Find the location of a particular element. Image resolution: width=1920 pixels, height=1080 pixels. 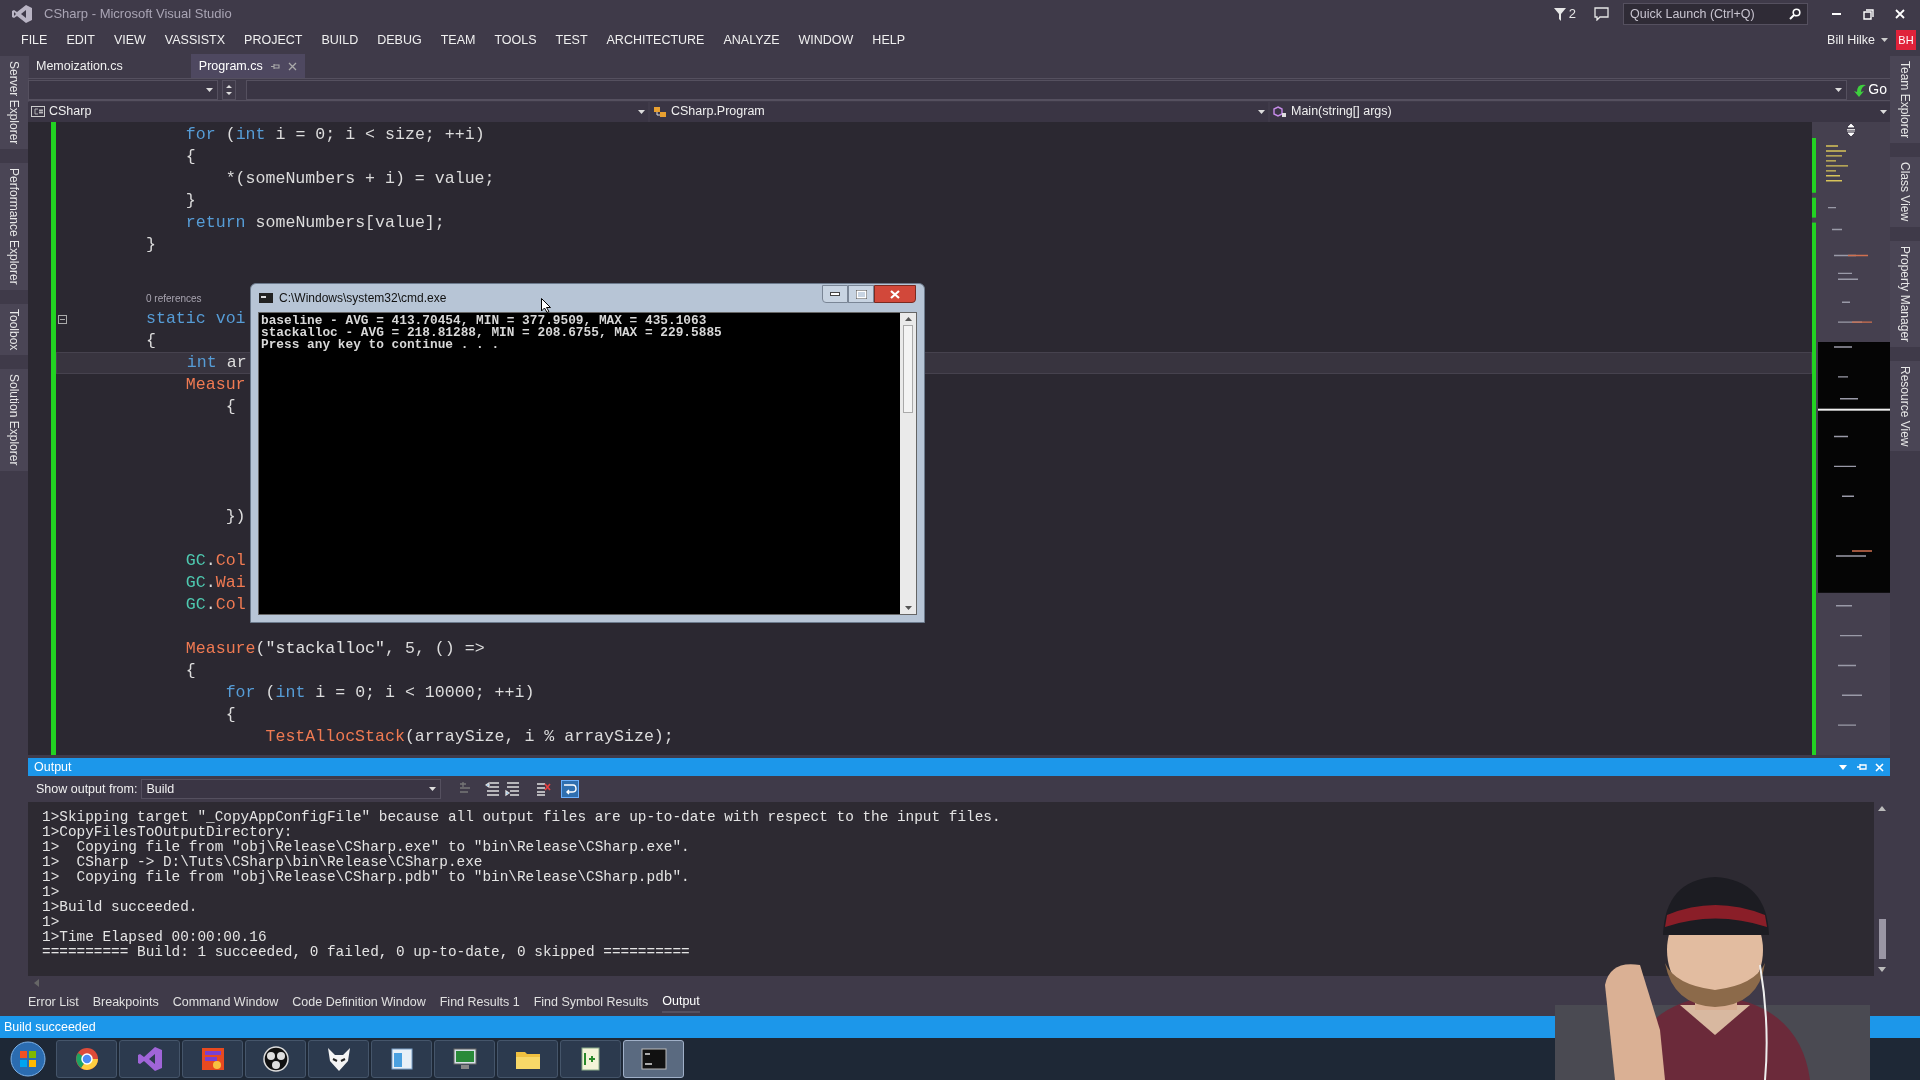

menu-item: DEBUG is located at coordinates (399, 40).